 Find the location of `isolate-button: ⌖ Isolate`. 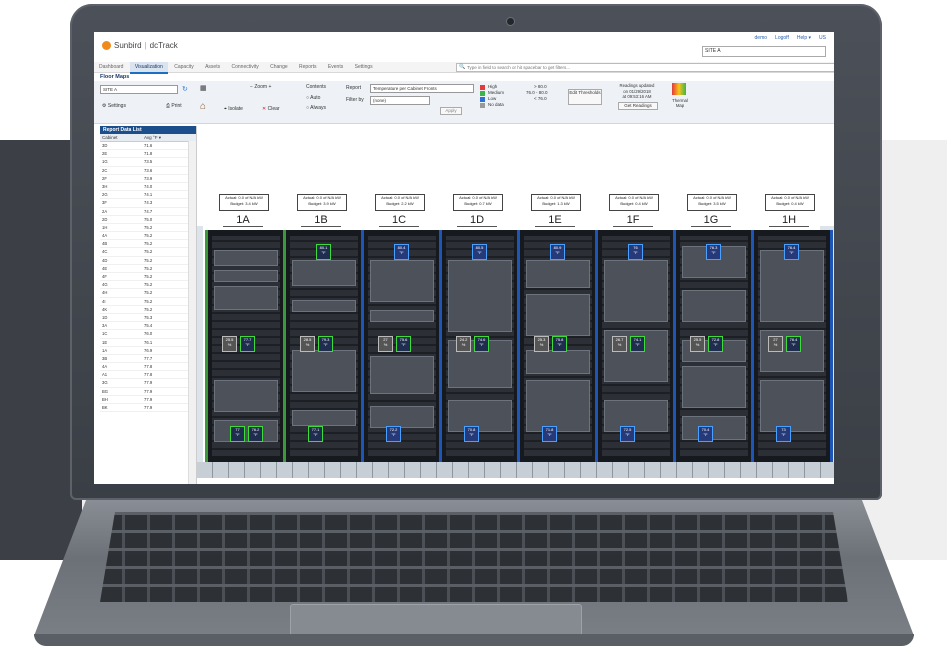

isolate-button: ⌖ Isolate is located at coordinates (233, 109).